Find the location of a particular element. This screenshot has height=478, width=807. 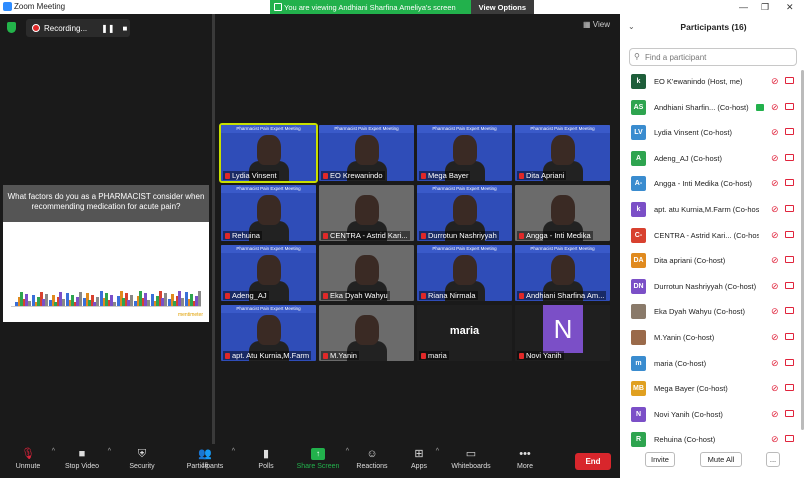

participant-row: N Novi Yanih (Co-host) ⊘ is located at coordinates (710, 416).